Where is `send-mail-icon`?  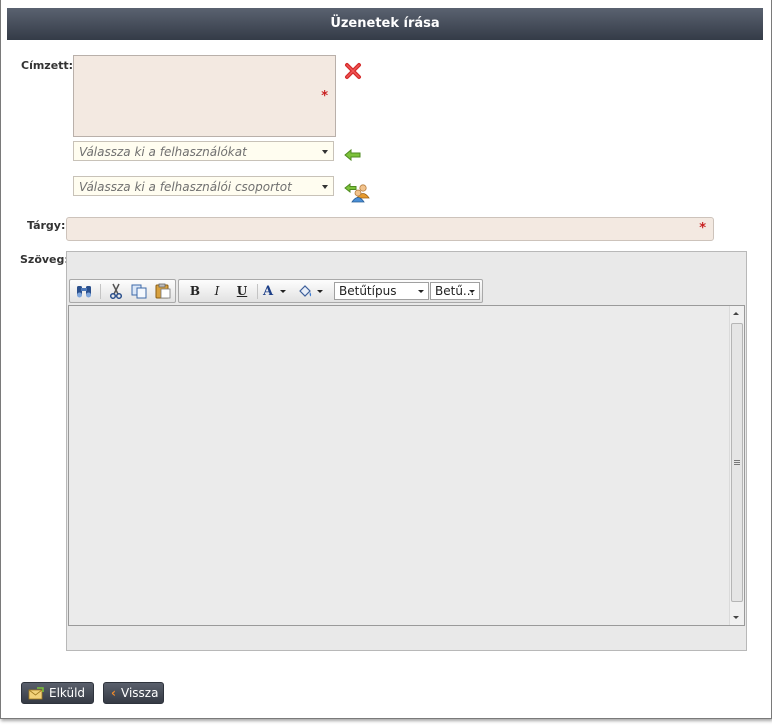
send-mail-icon is located at coordinates (36, 693).